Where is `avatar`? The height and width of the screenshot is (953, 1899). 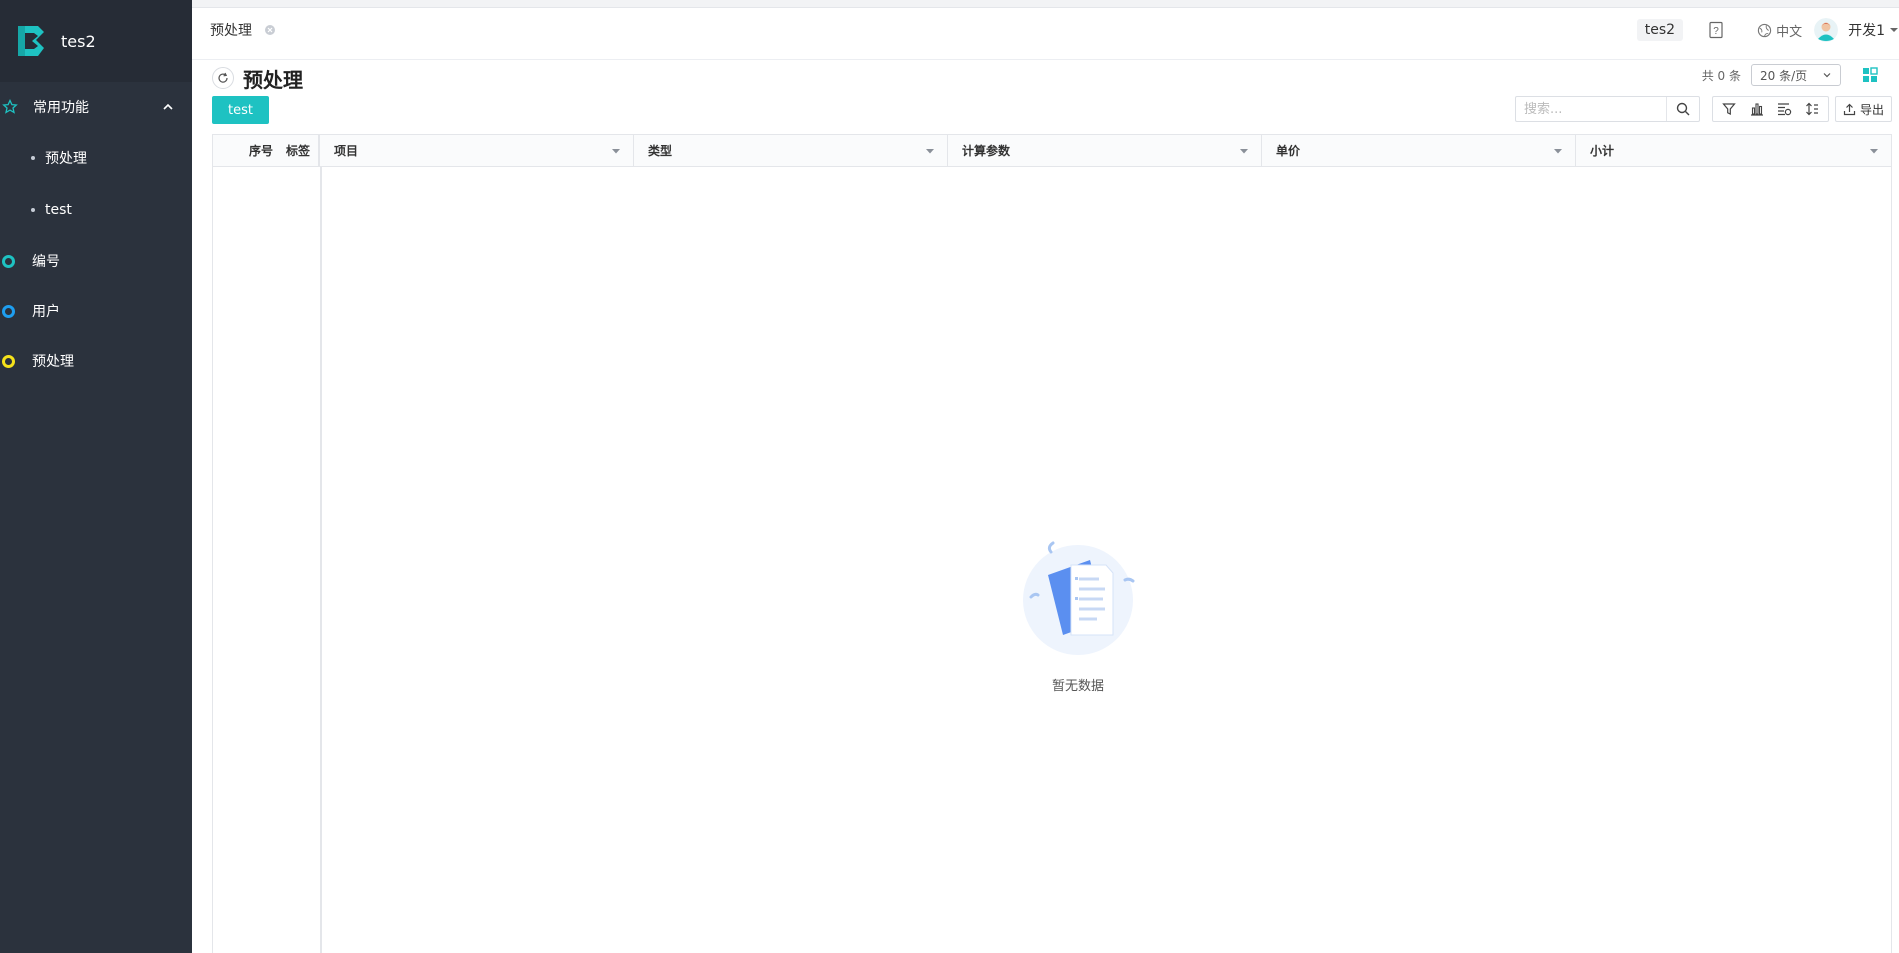 avatar is located at coordinates (1826, 30).